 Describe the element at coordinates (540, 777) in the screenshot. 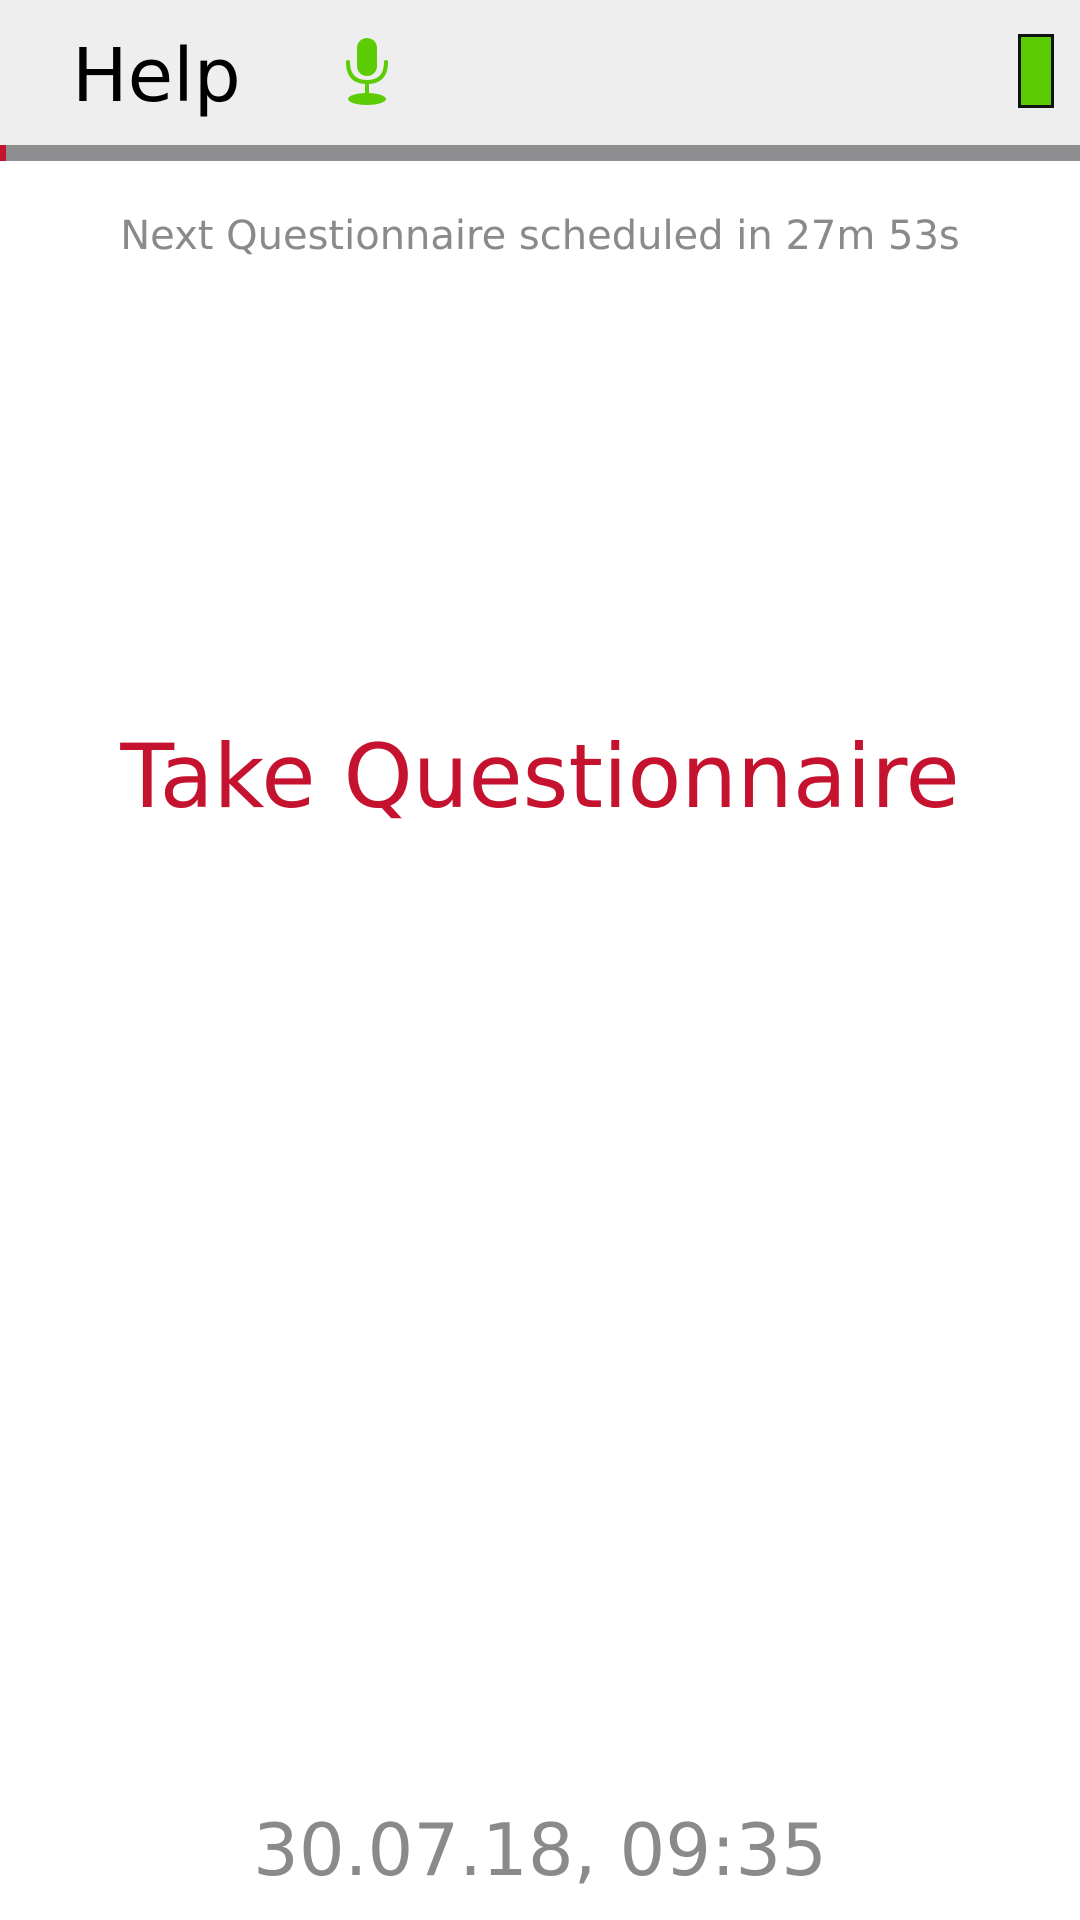

I see `take-questionnaire-button: Take Questionnaire` at that location.